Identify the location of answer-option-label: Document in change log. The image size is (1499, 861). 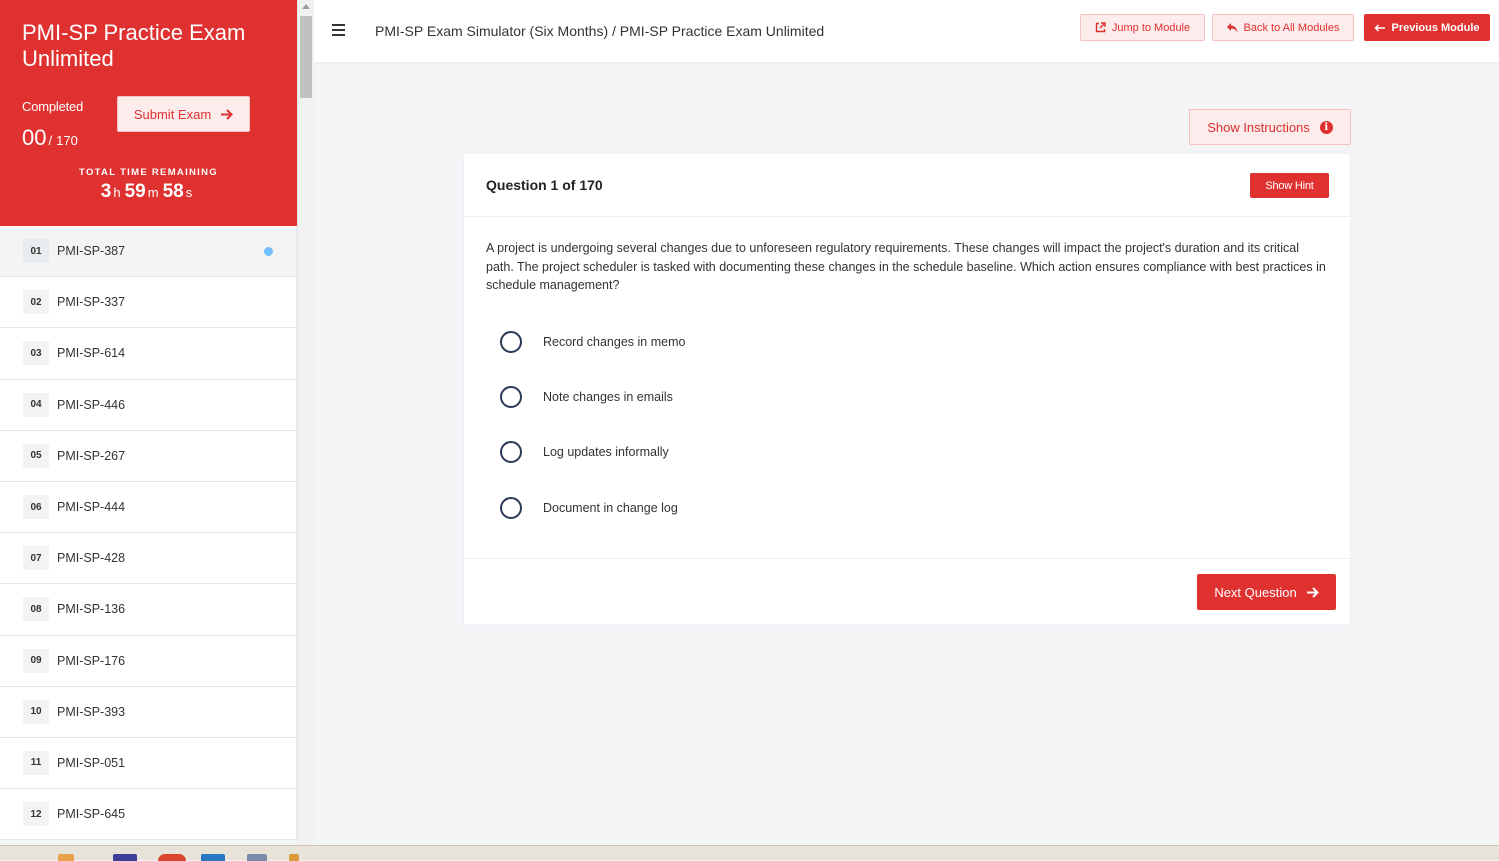
(610, 508).